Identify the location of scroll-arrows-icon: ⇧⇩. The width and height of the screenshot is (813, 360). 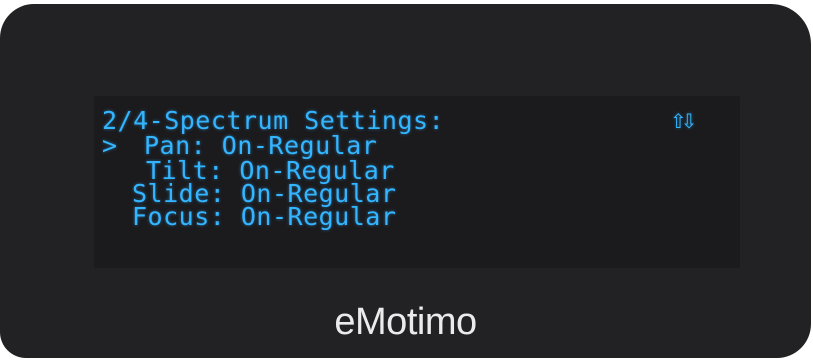
(684, 121).